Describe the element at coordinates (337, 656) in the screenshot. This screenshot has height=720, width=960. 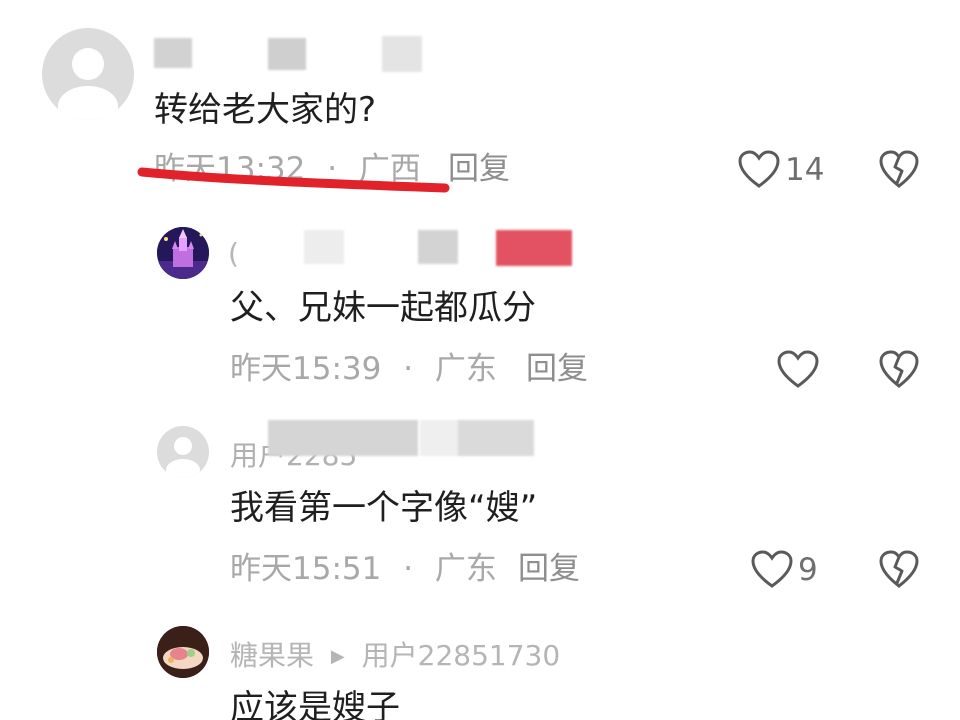
I see `play-arrow-icon: ▶` at that location.